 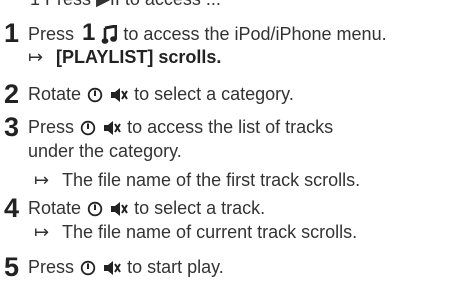 What do you see at coordinates (255, 34) in the screenshot?
I see `step-text: to access the iPod/iPhone menu.` at bounding box center [255, 34].